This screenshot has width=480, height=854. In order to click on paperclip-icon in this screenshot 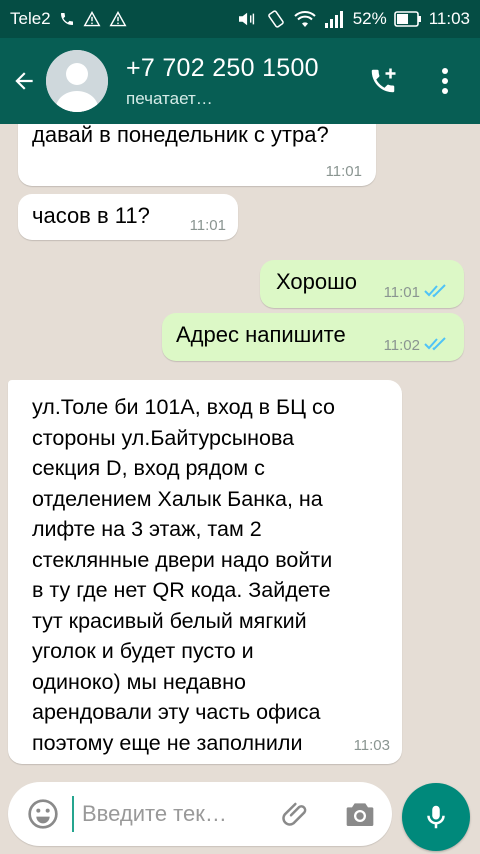, I will do `click(294, 814)`.